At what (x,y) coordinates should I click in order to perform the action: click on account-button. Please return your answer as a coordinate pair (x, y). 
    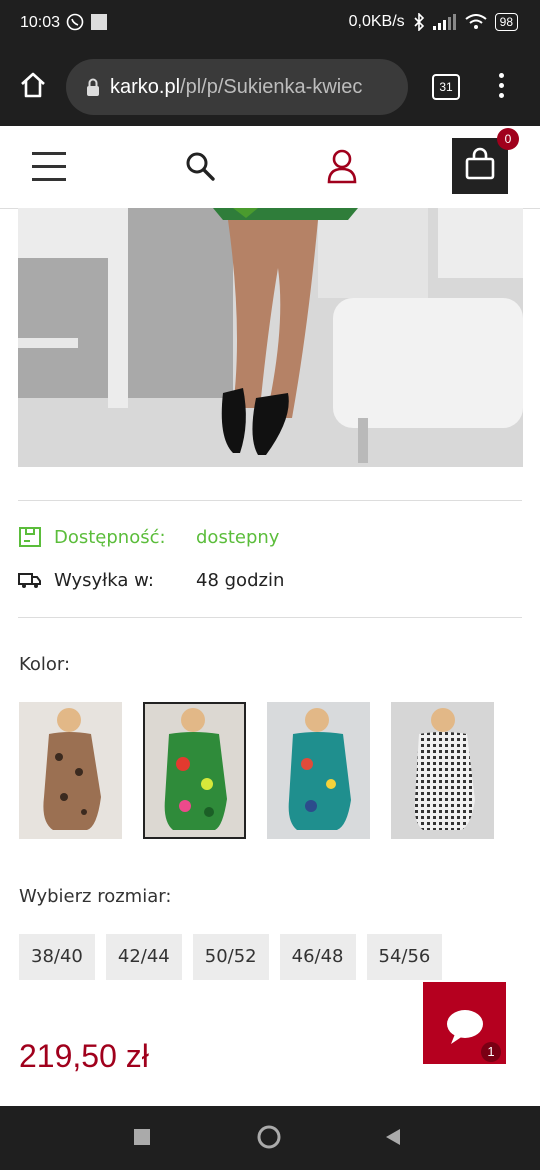
    Looking at the image, I should click on (342, 166).